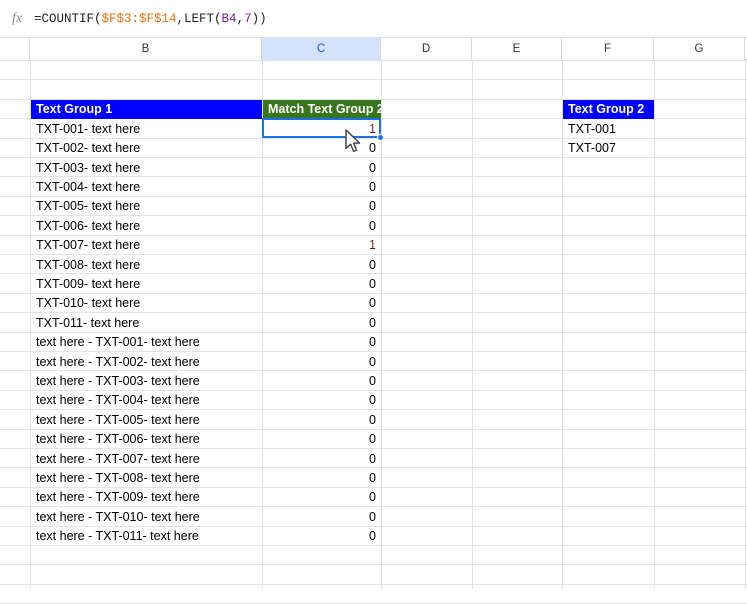 This screenshot has width=747, height=604. I want to click on cell-c-row15: 0, so click(322, 400).